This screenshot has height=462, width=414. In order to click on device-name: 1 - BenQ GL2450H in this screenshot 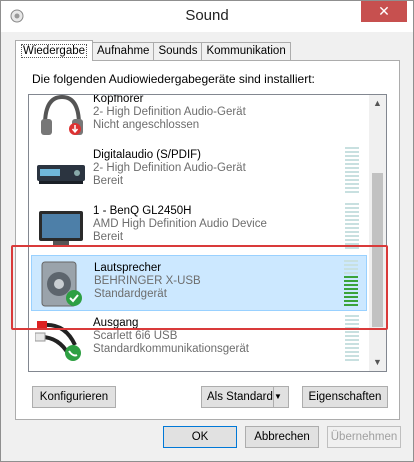, I will do `click(142, 211)`.